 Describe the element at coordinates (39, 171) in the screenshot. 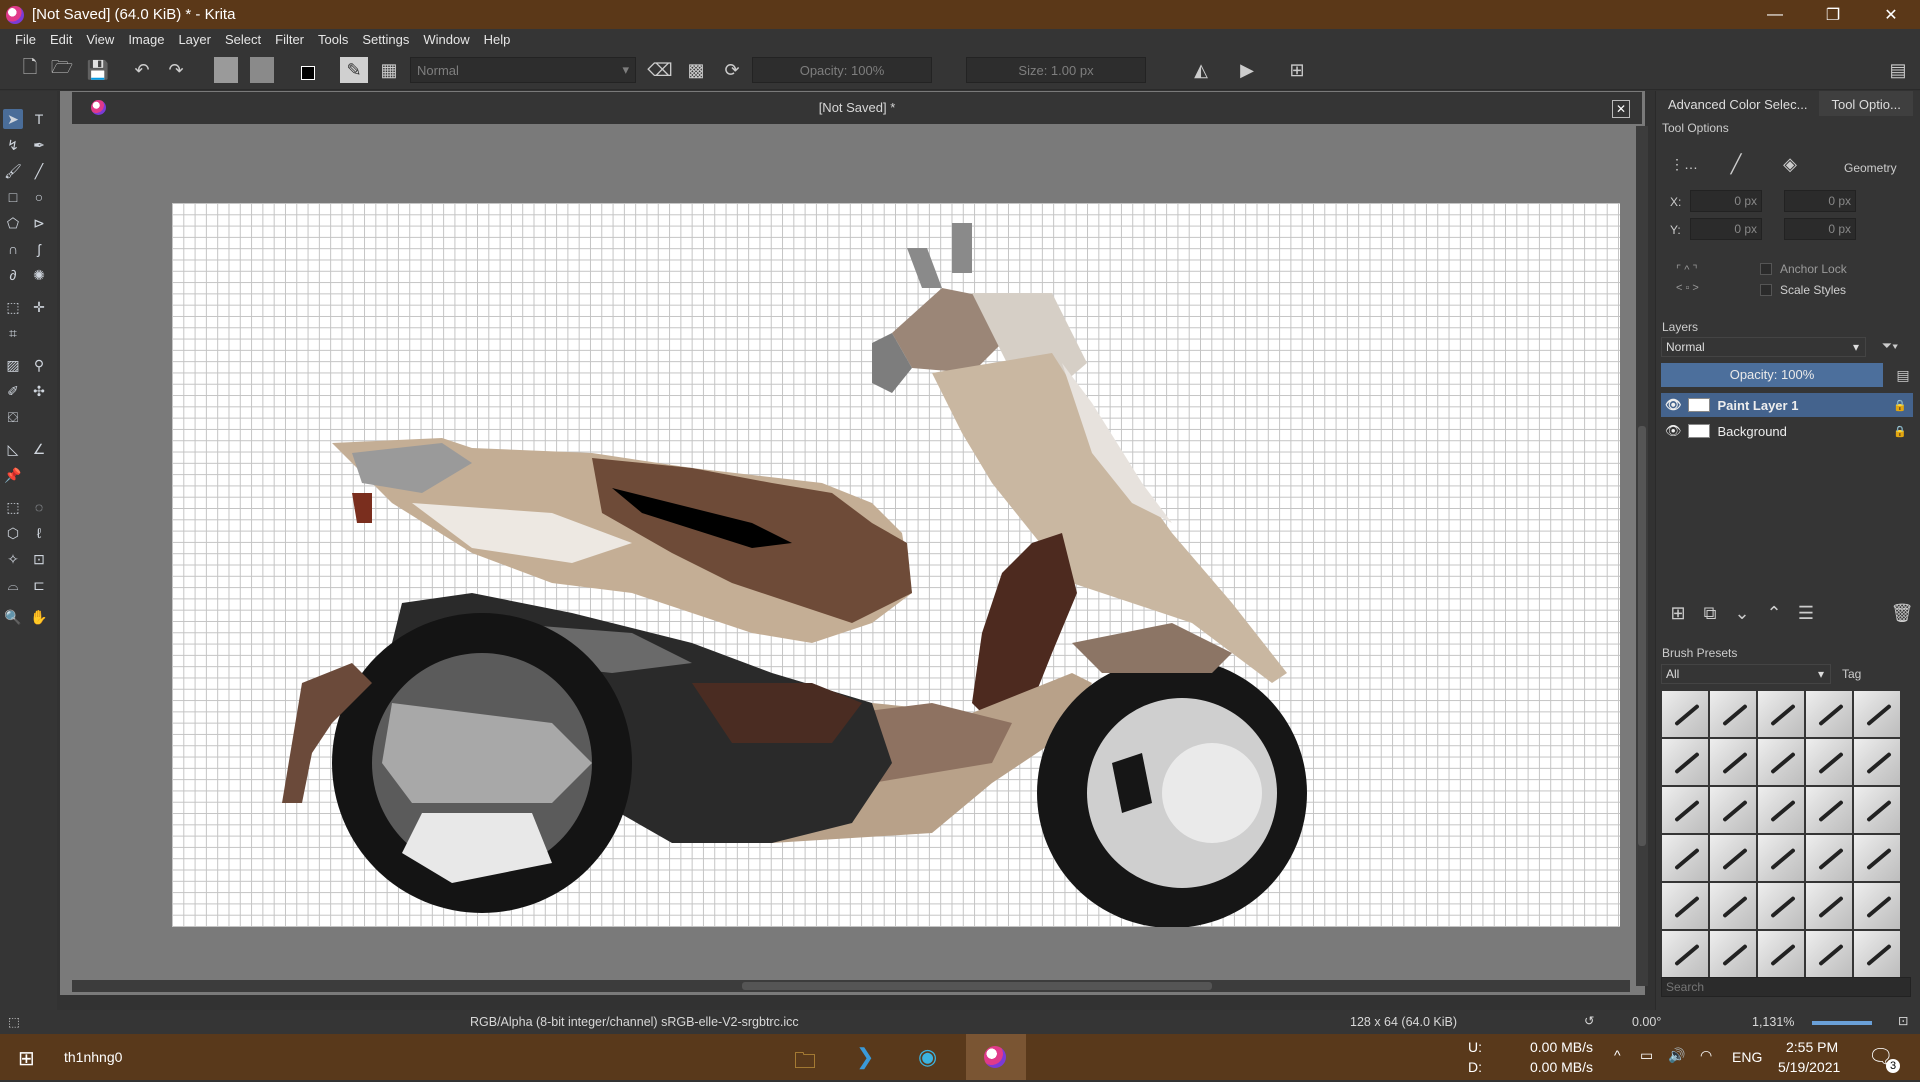

I see `line-tool-icon: ╱` at that location.